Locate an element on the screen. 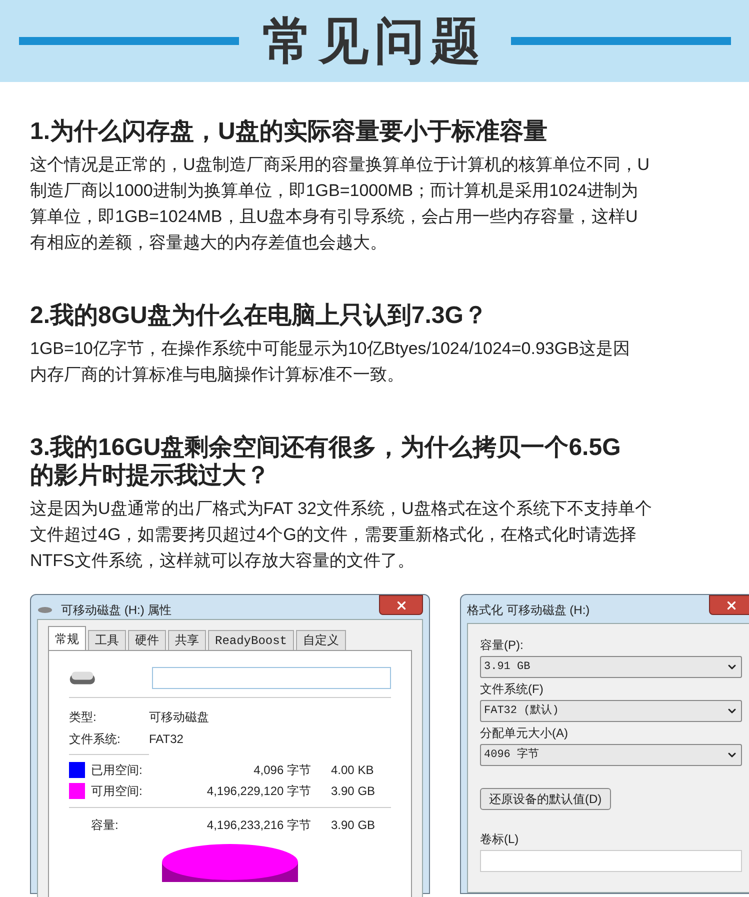  space-bytes: 4,196,229,120 字节 is located at coordinates (258, 791).